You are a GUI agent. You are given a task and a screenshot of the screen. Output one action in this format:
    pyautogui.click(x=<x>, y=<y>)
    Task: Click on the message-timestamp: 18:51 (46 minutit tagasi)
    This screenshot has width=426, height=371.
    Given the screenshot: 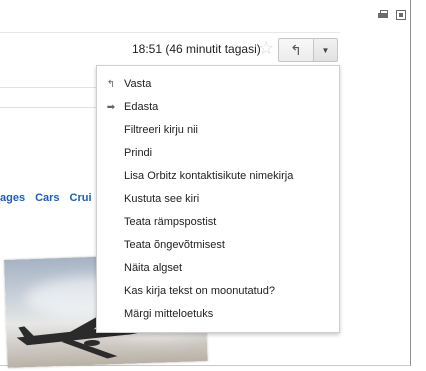 What is the action you would take?
    pyautogui.click(x=196, y=49)
    